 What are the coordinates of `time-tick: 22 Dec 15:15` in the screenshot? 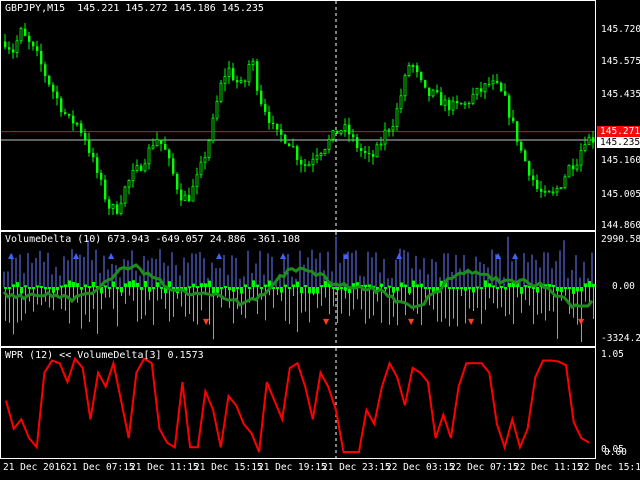 It's located at (609, 467).